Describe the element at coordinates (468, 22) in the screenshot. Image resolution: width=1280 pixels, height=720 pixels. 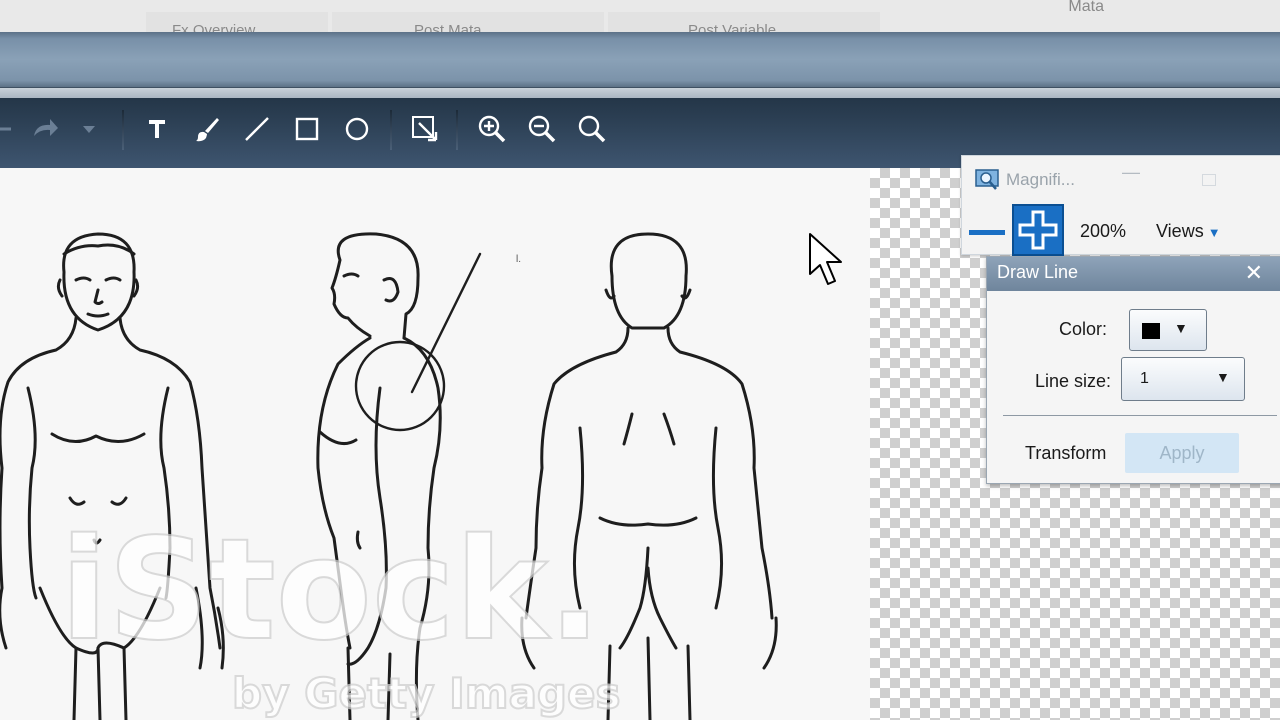
I see `background-tab: Post Mata` at that location.